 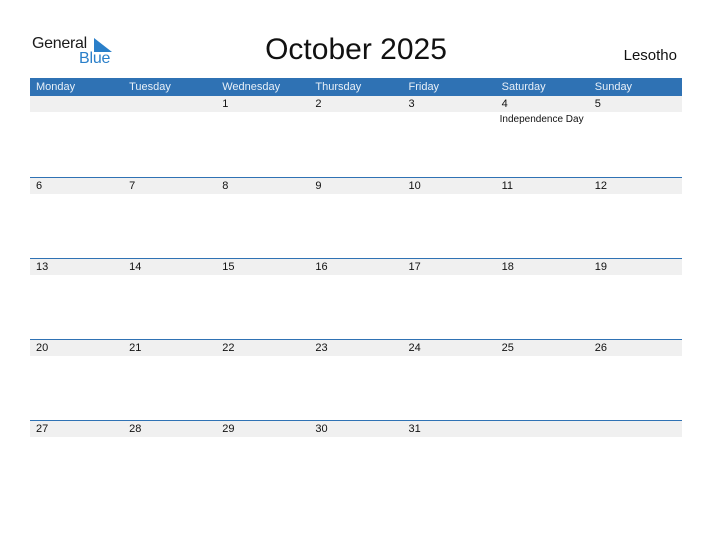 I want to click on weekday-label: Saturday, so click(x=523, y=87).